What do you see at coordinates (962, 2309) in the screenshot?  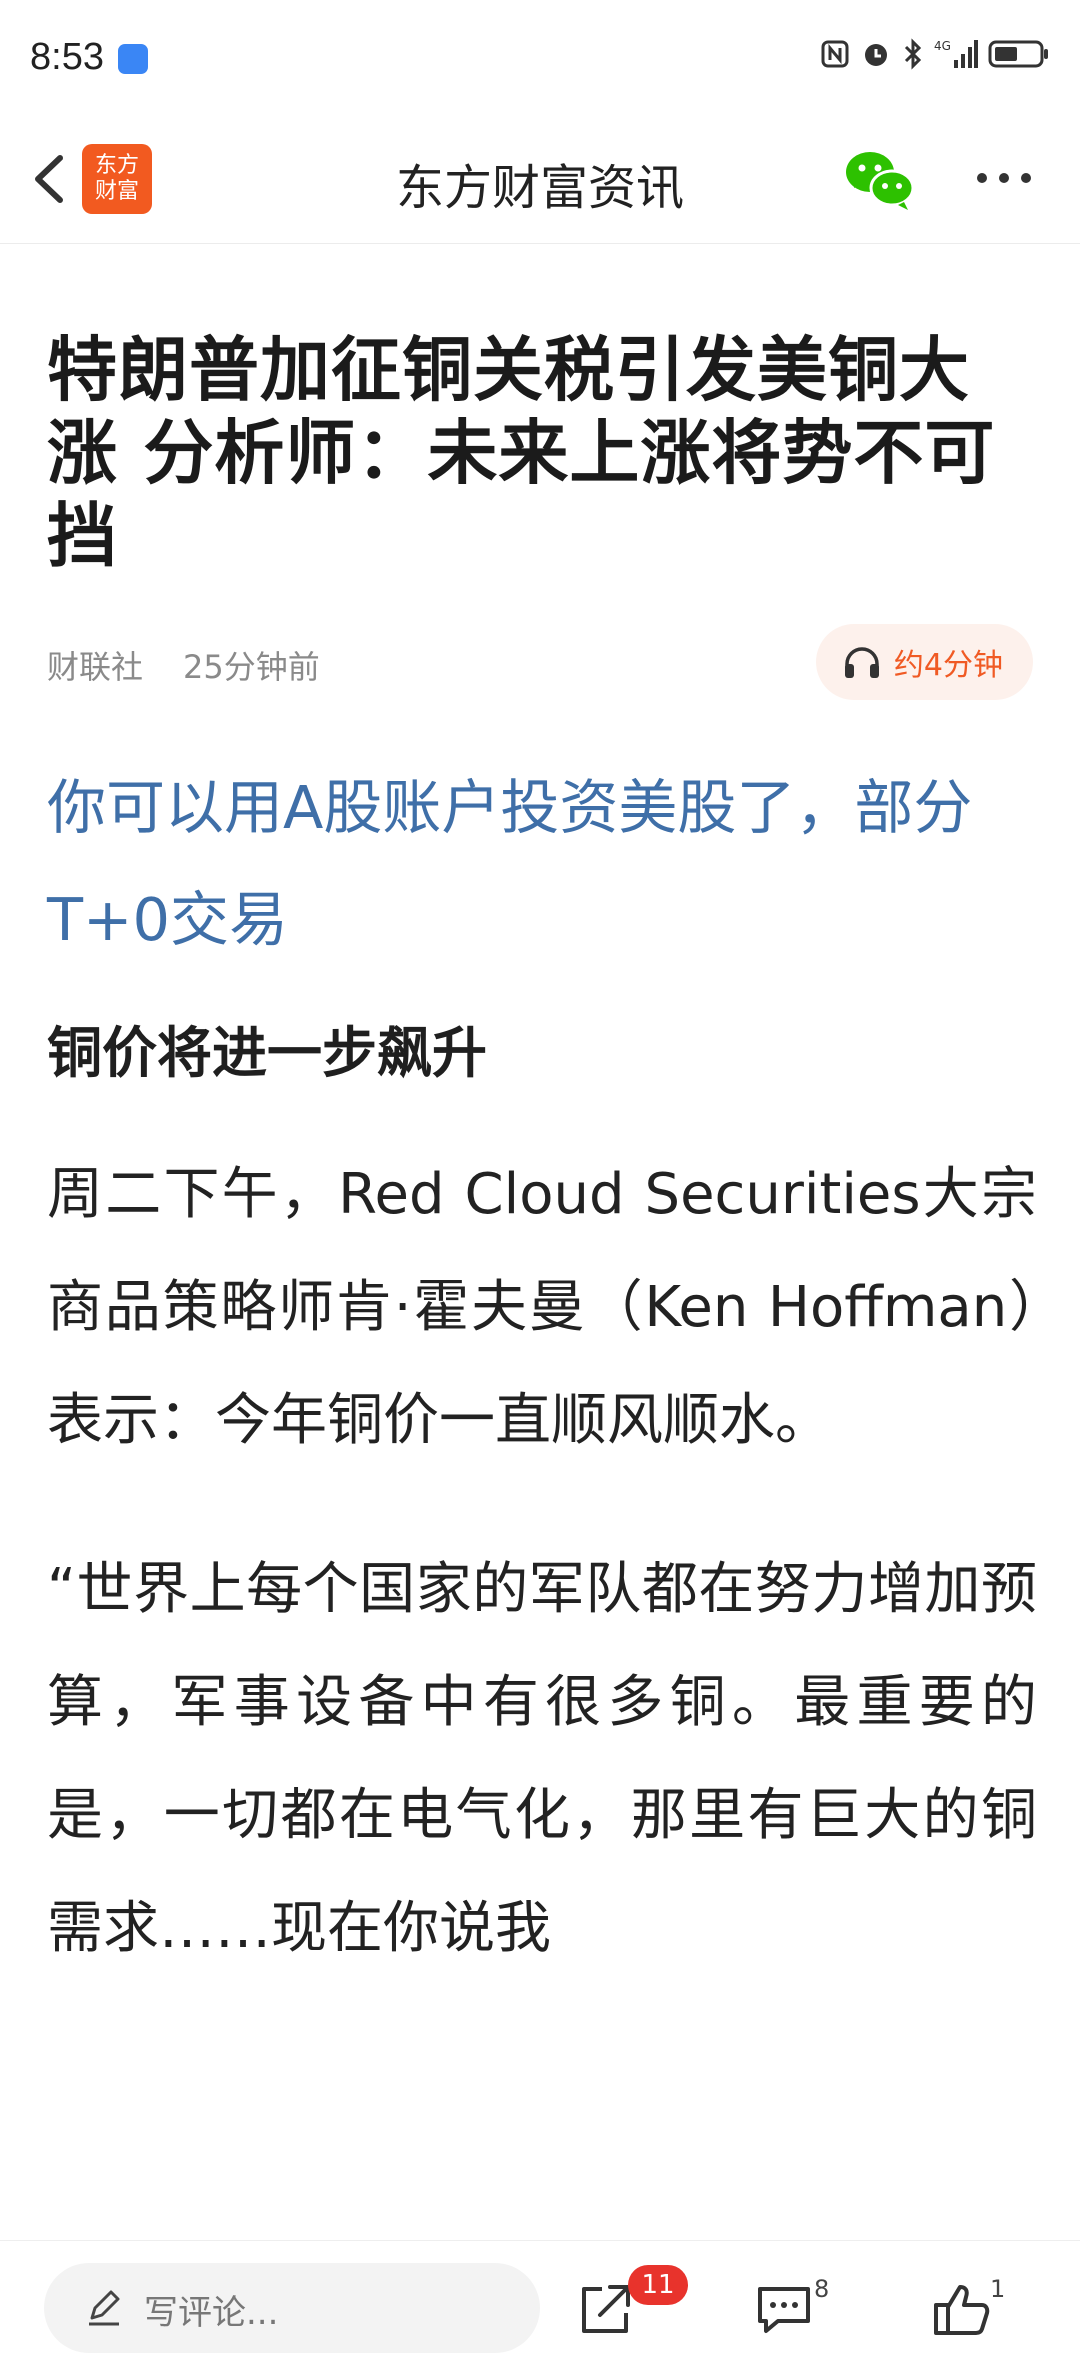 I see `like-icon` at bounding box center [962, 2309].